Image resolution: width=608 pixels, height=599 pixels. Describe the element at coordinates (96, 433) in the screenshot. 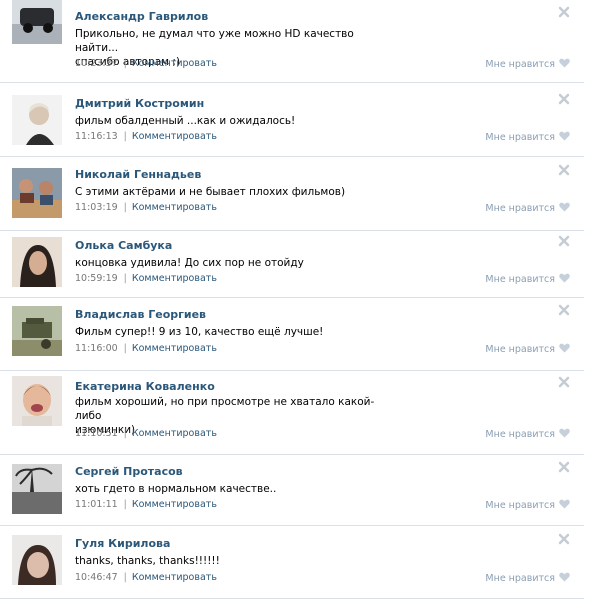

I see `timestamp: 11:10:51` at that location.